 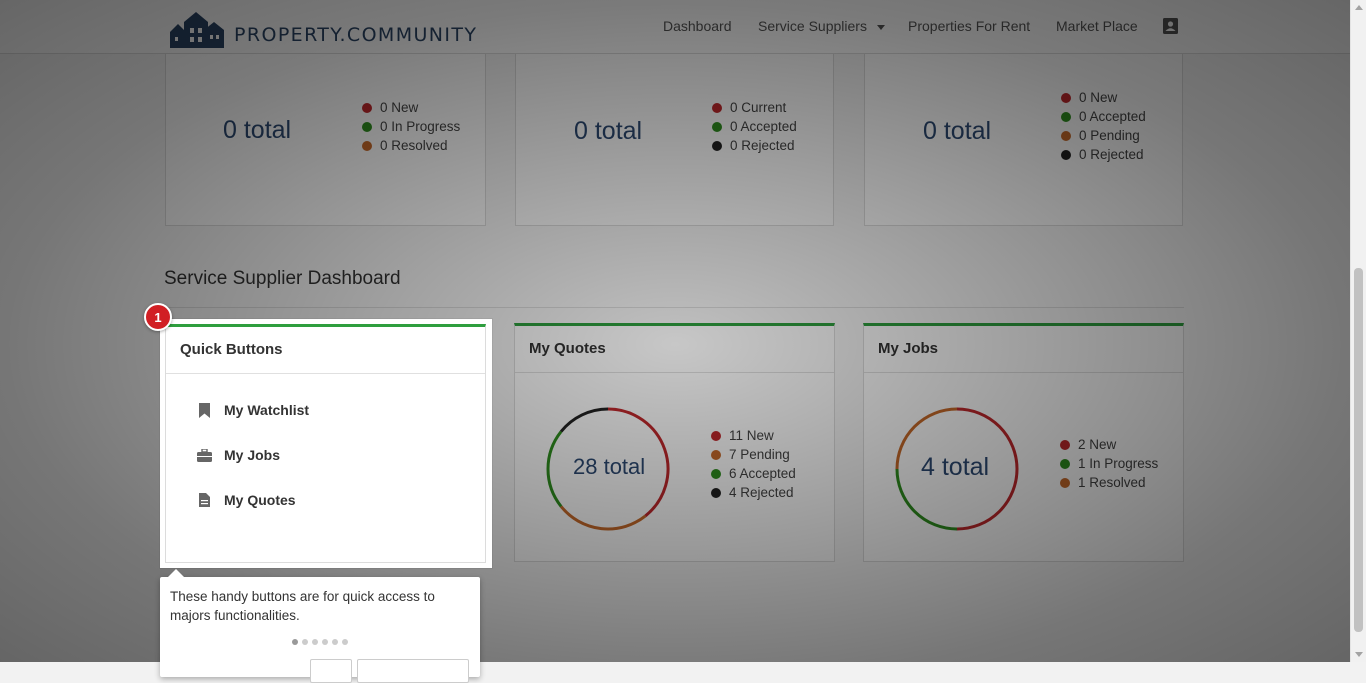 What do you see at coordinates (1103, 135) in the screenshot?
I see `legend-item: 0 Pending` at bounding box center [1103, 135].